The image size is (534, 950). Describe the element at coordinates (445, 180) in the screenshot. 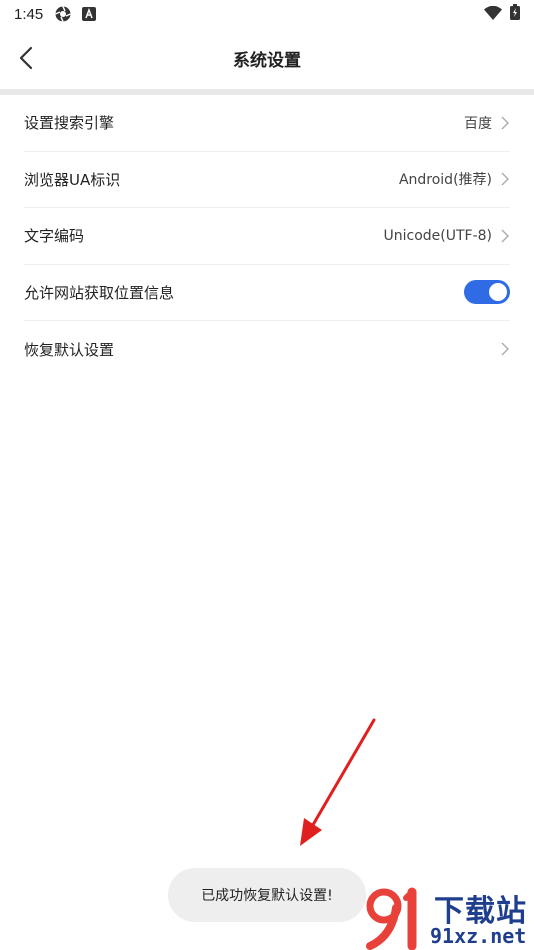

I see `setting-value: Android(推荐)` at that location.